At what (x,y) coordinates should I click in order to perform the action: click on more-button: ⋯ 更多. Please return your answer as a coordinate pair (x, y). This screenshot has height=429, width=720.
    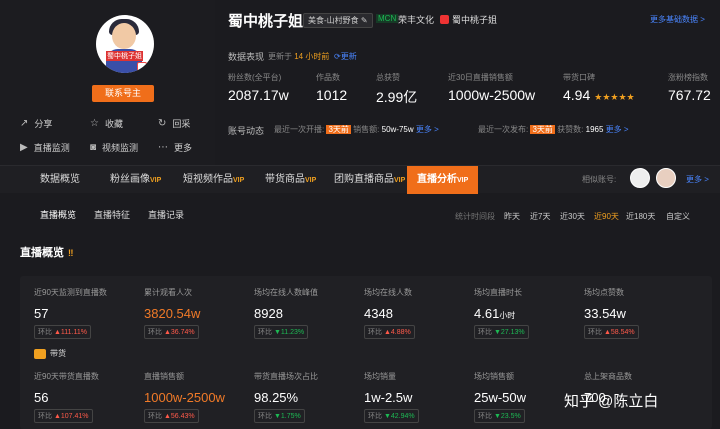
    Looking at the image, I should click on (175, 147).